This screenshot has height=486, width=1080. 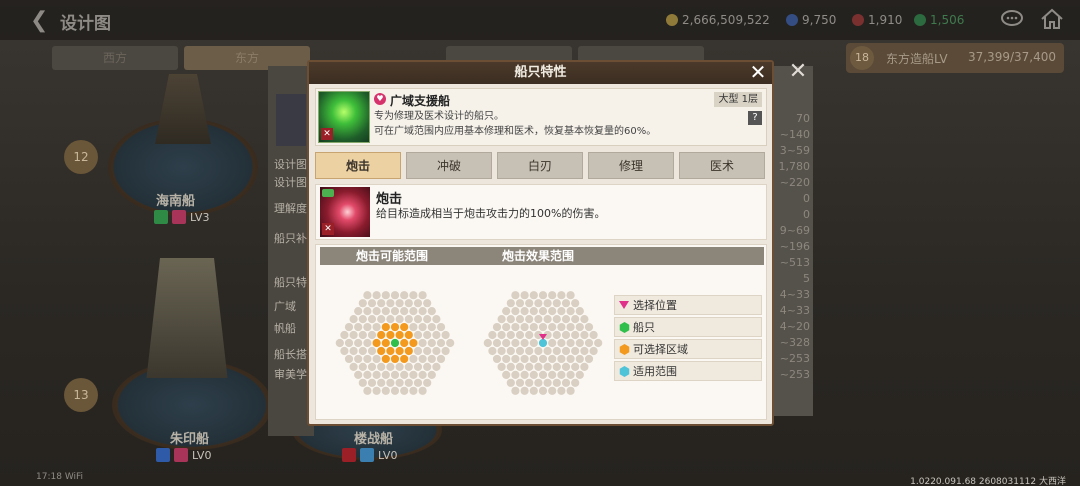 What do you see at coordinates (722, 165) in the screenshot?
I see `tab-medical: 医术` at bounding box center [722, 165].